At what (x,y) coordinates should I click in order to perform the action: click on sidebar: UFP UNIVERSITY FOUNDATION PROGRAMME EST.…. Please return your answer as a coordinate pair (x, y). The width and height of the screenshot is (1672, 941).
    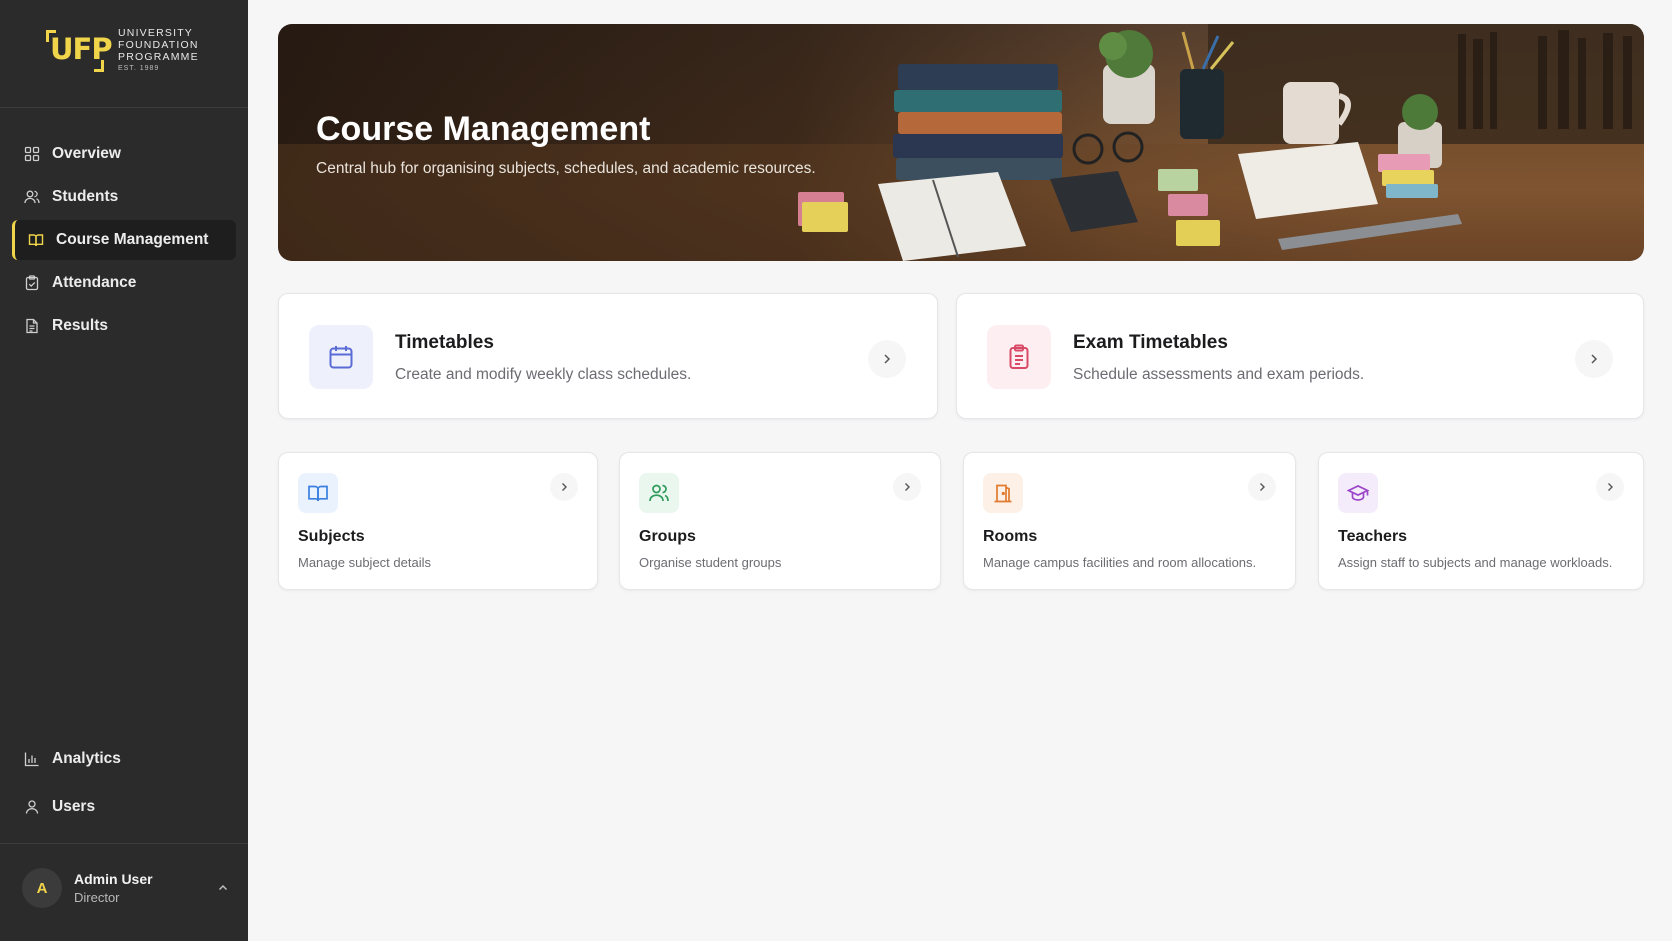
    Looking at the image, I should click on (124, 470).